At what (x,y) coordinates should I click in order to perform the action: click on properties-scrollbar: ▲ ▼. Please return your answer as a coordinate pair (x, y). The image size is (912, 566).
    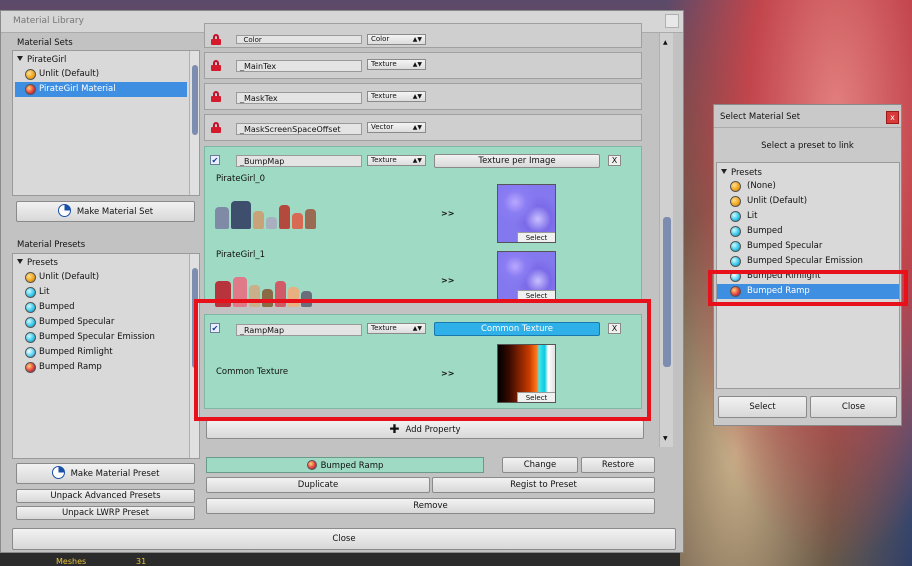
    Looking at the image, I should click on (666, 240).